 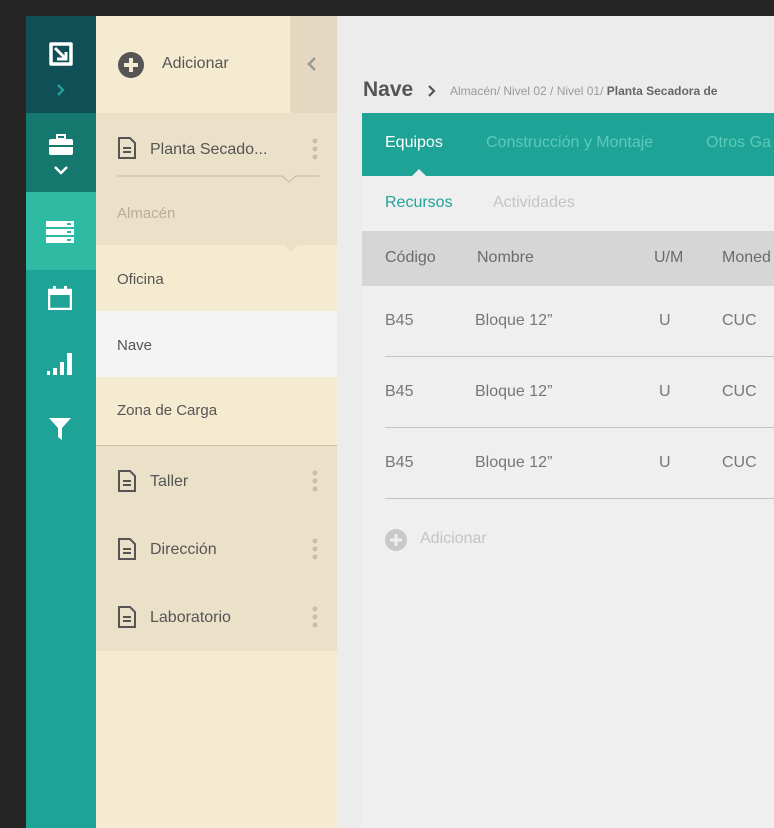 I want to click on tree-add-label: Adicionar, so click(x=195, y=63).